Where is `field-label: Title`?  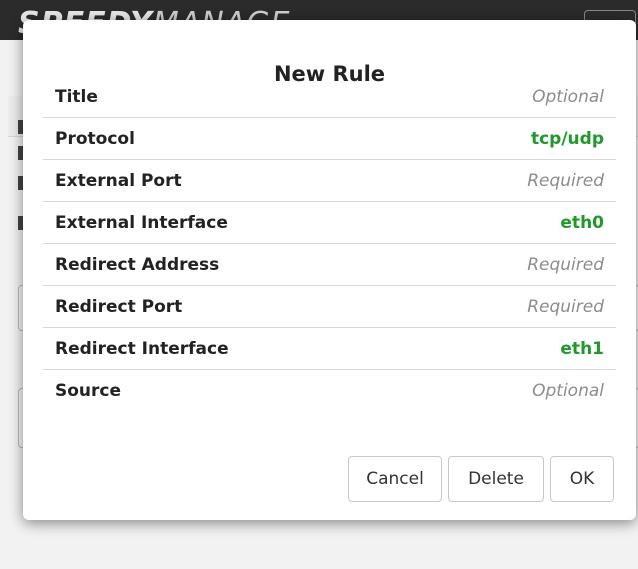 field-label: Title is located at coordinates (76, 96).